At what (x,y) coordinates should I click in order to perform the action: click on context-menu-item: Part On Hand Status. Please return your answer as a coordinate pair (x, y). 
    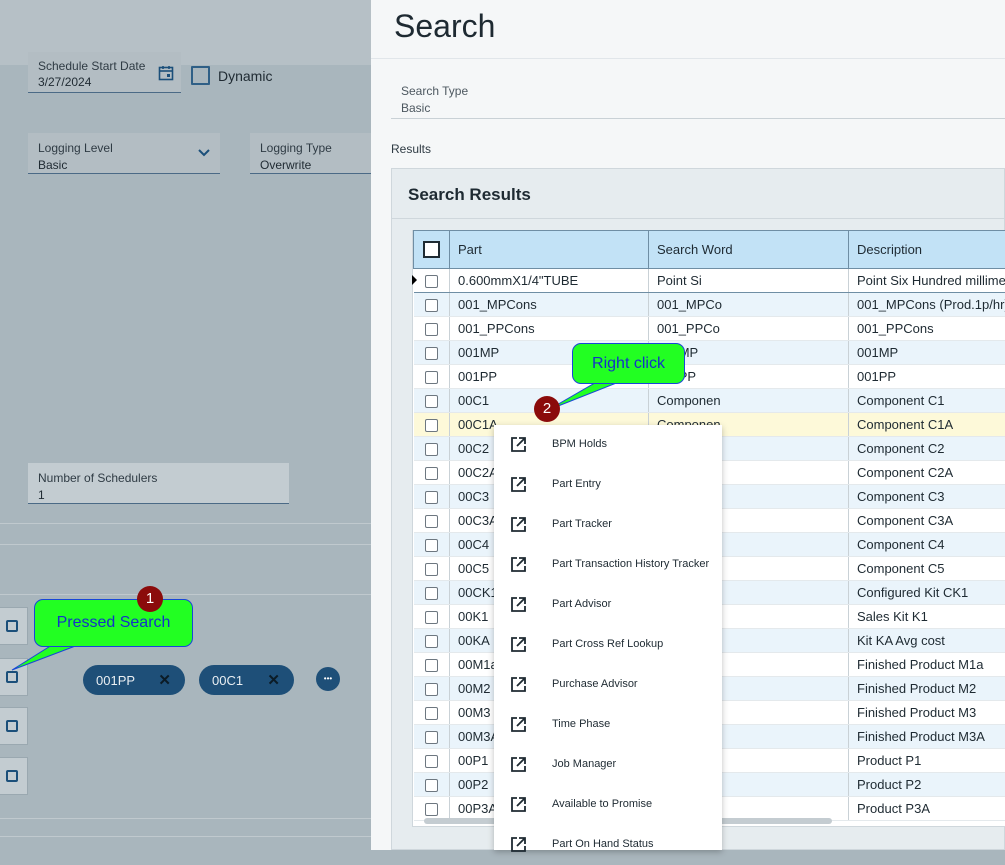
    Looking at the image, I should click on (608, 845).